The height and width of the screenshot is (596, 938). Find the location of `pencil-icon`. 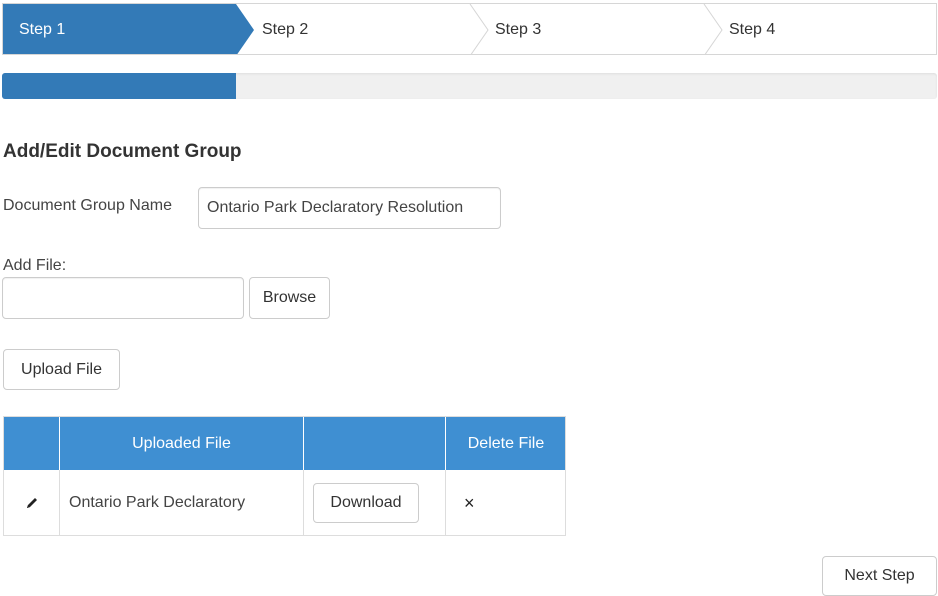

pencil-icon is located at coordinates (32, 503).